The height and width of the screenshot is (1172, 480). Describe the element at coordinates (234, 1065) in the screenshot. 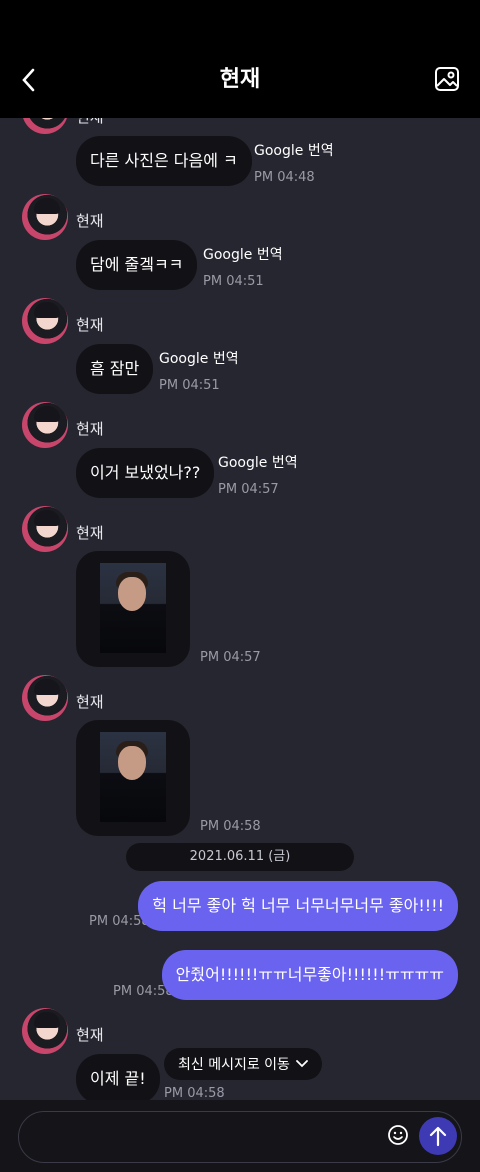

I see `jump-to-latest-label: 최신 메시지로 이동` at that location.